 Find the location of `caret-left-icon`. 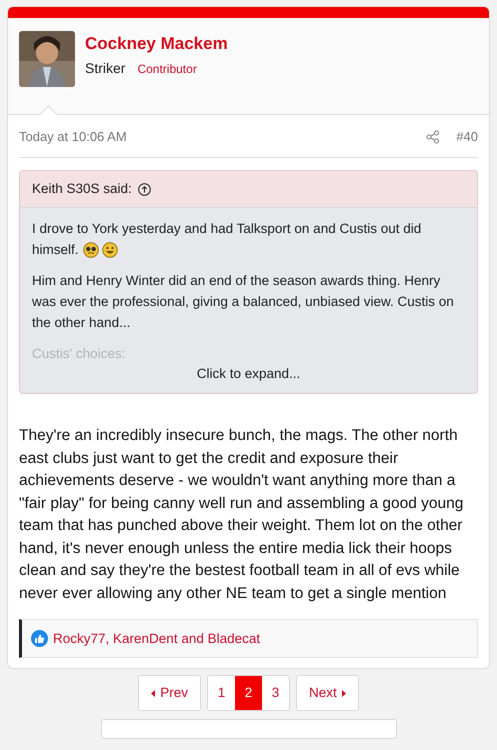

caret-left-icon is located at coordinates (153, 693).